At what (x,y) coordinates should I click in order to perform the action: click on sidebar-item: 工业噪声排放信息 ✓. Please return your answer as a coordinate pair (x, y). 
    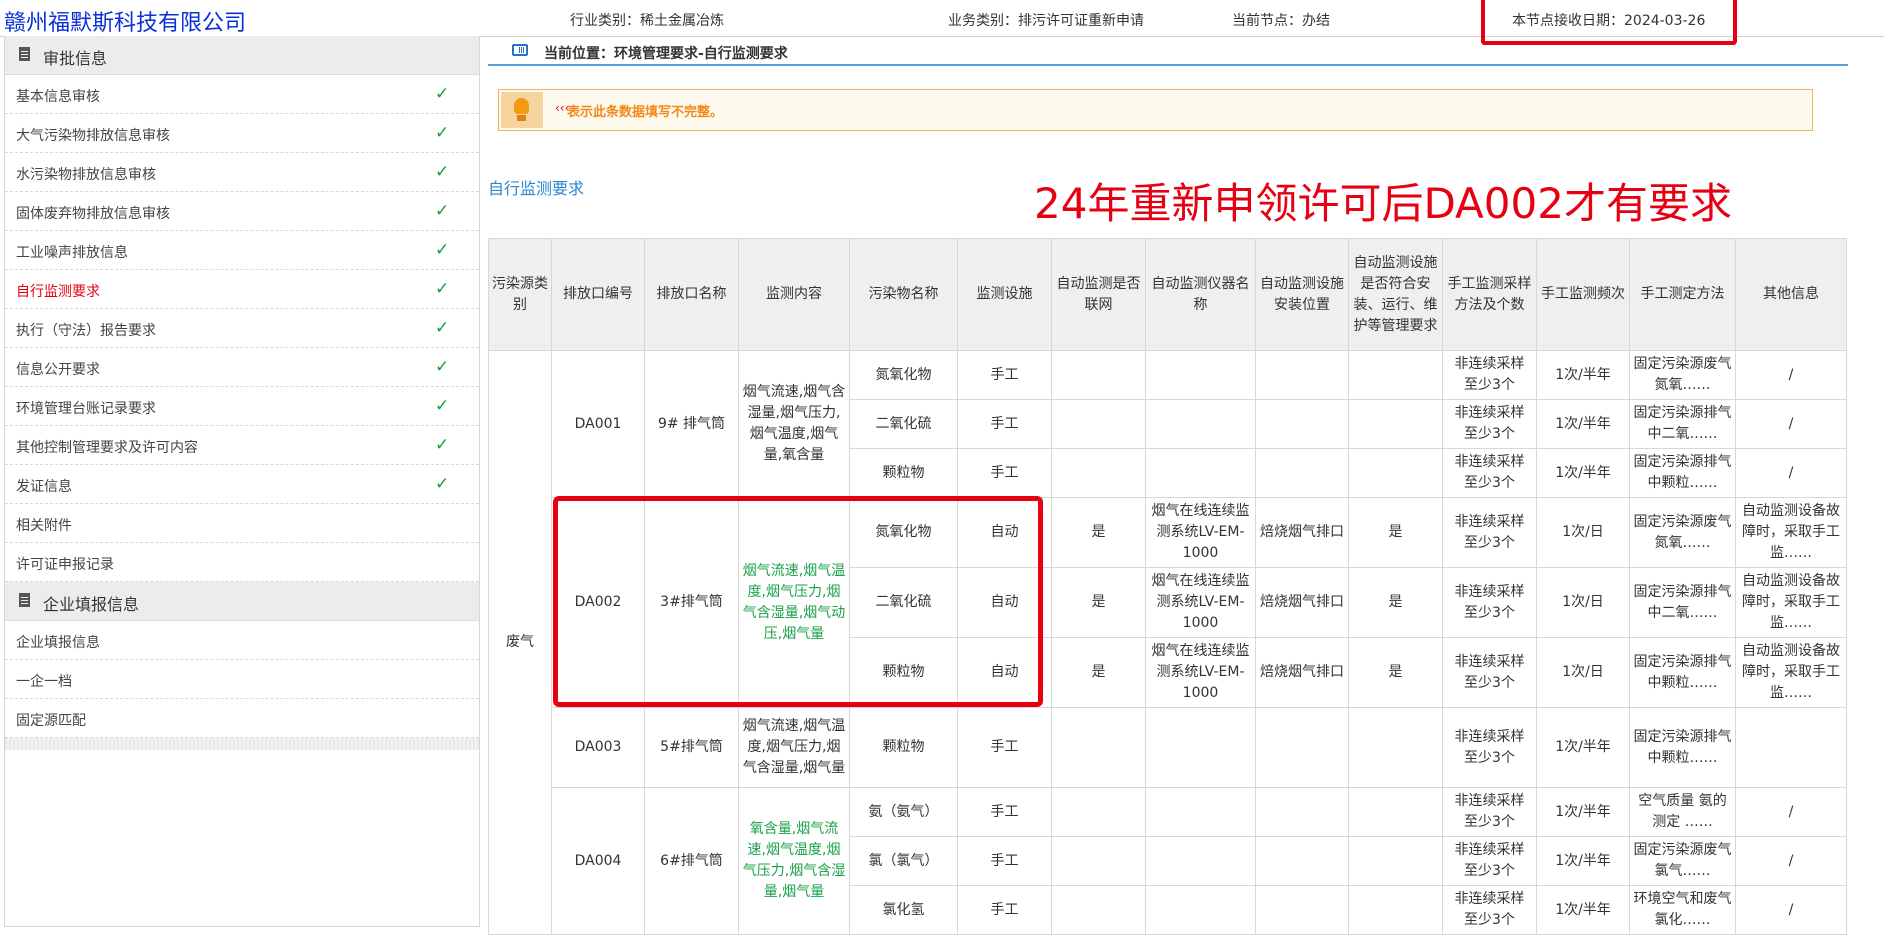
    Looking at the image, I should click on (242, 250).